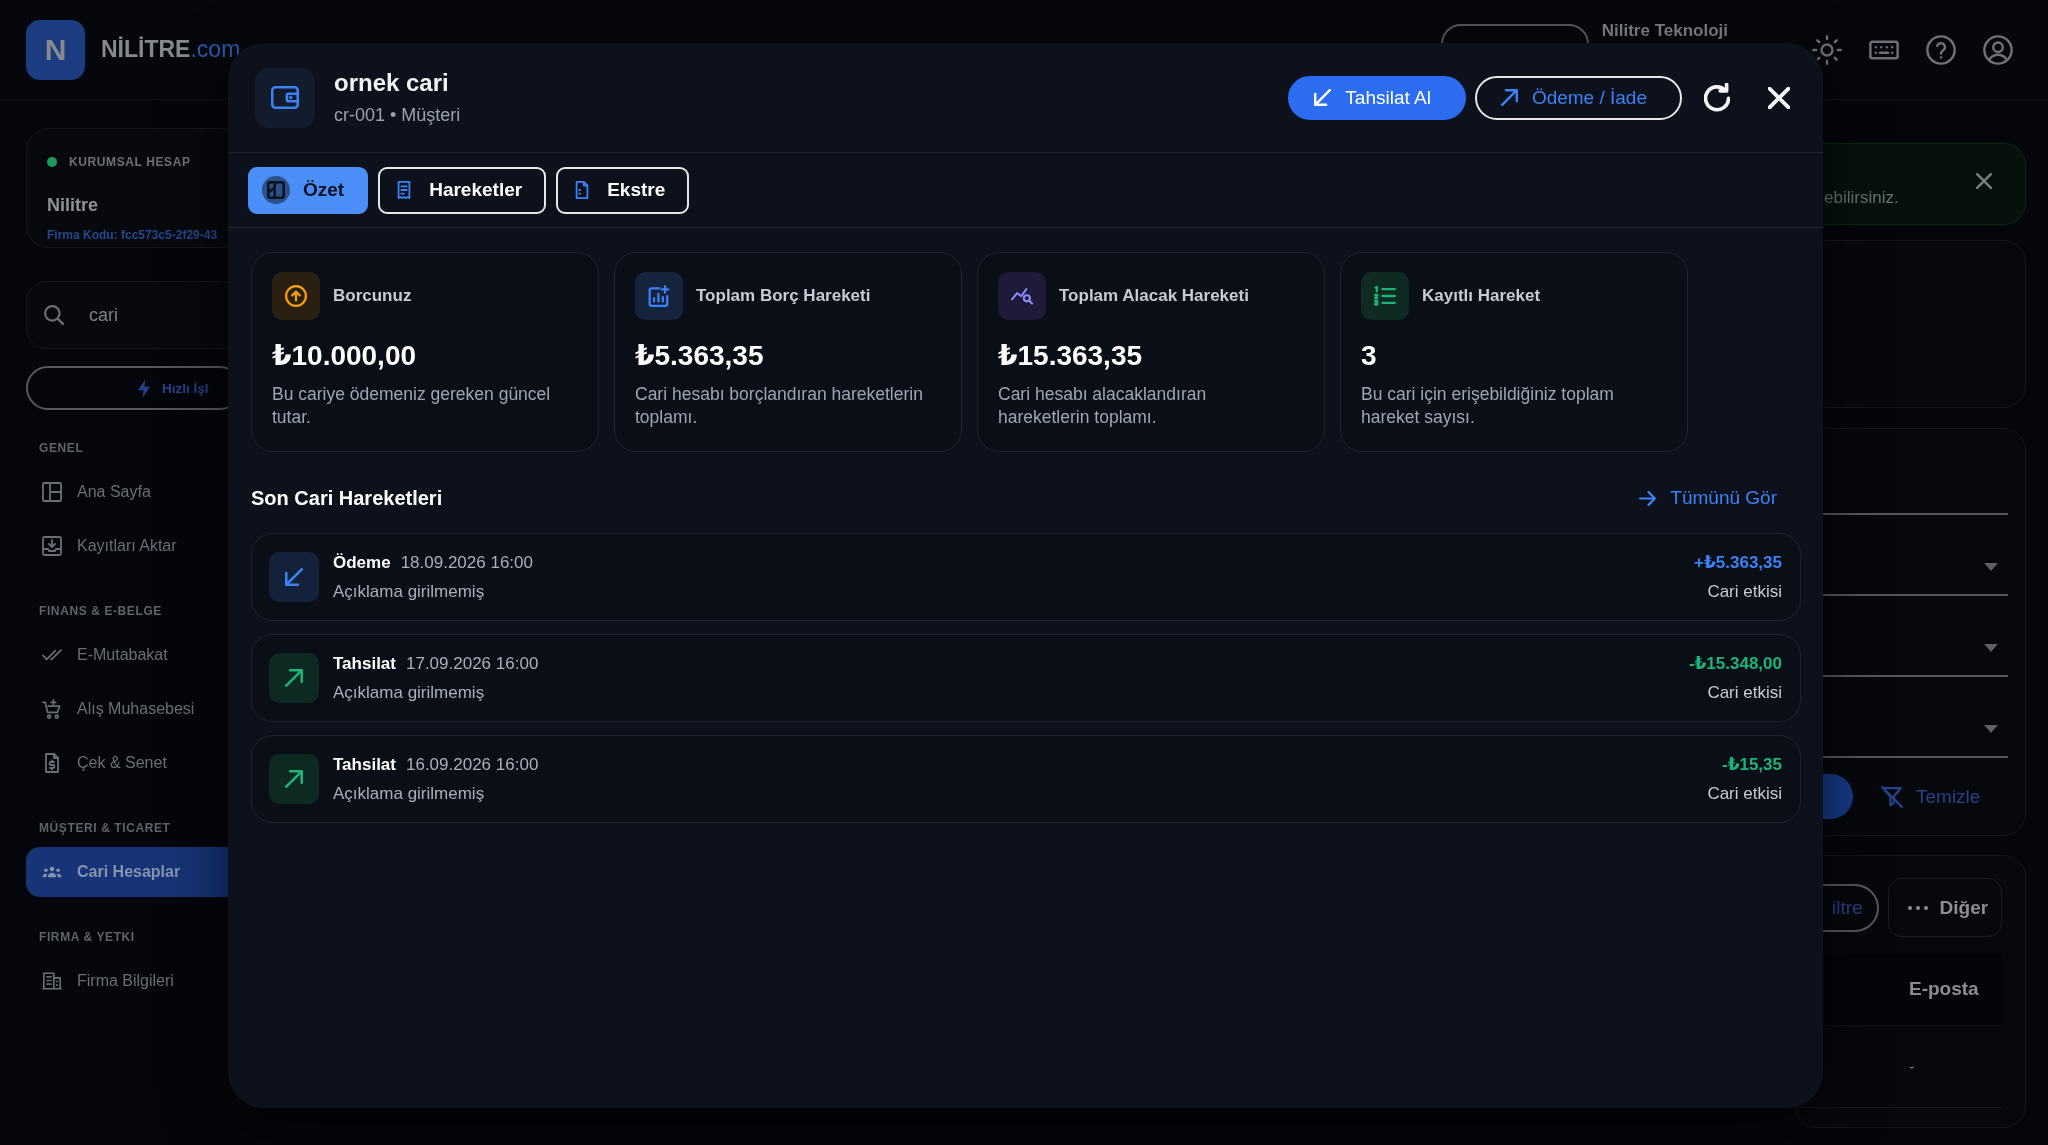  Describe the element at coordinates (52, 763) in the screenshot. I see `document-dollar-icon` at that location.